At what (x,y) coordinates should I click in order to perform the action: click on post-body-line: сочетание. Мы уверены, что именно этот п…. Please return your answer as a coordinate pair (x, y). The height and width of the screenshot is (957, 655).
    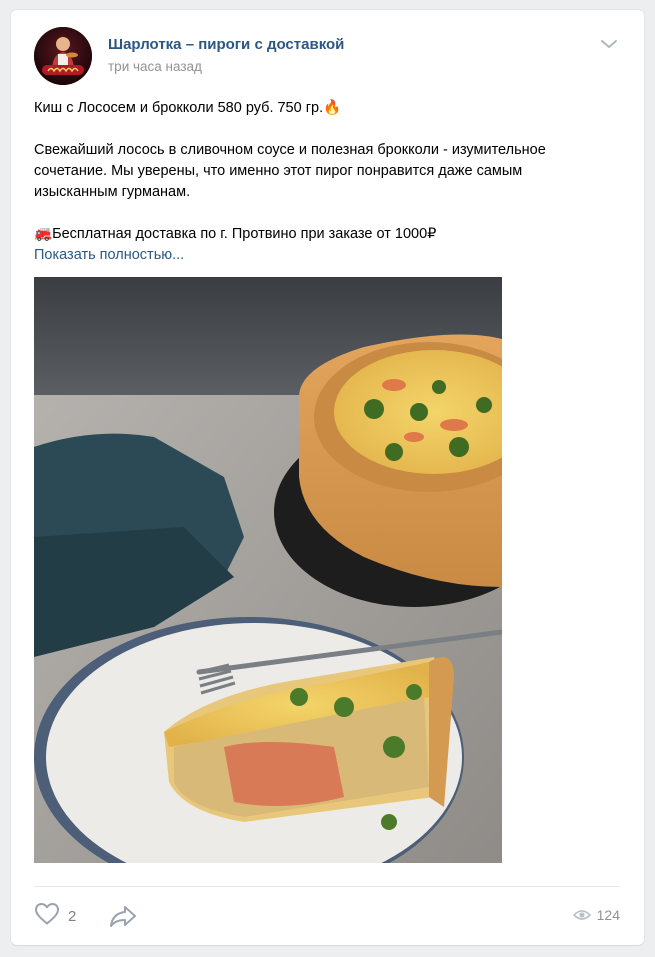
    Looking at the image, I should click on (278, 171).